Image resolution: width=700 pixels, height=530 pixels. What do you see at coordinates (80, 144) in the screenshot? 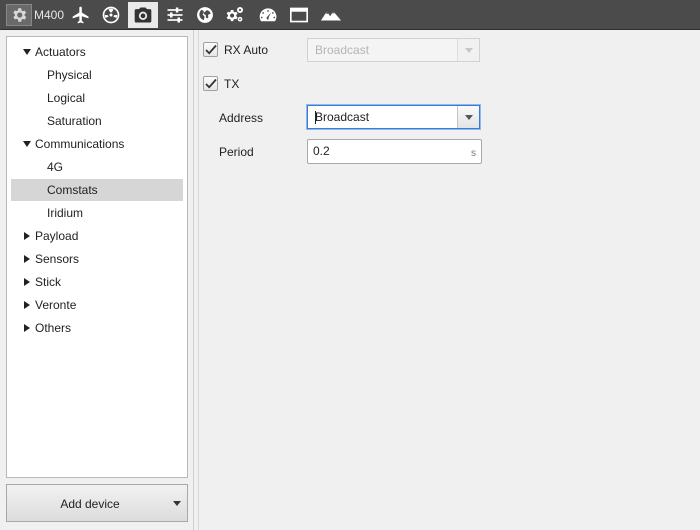
I see `tree-item-label: Communications` at bounding box center [80, 144].